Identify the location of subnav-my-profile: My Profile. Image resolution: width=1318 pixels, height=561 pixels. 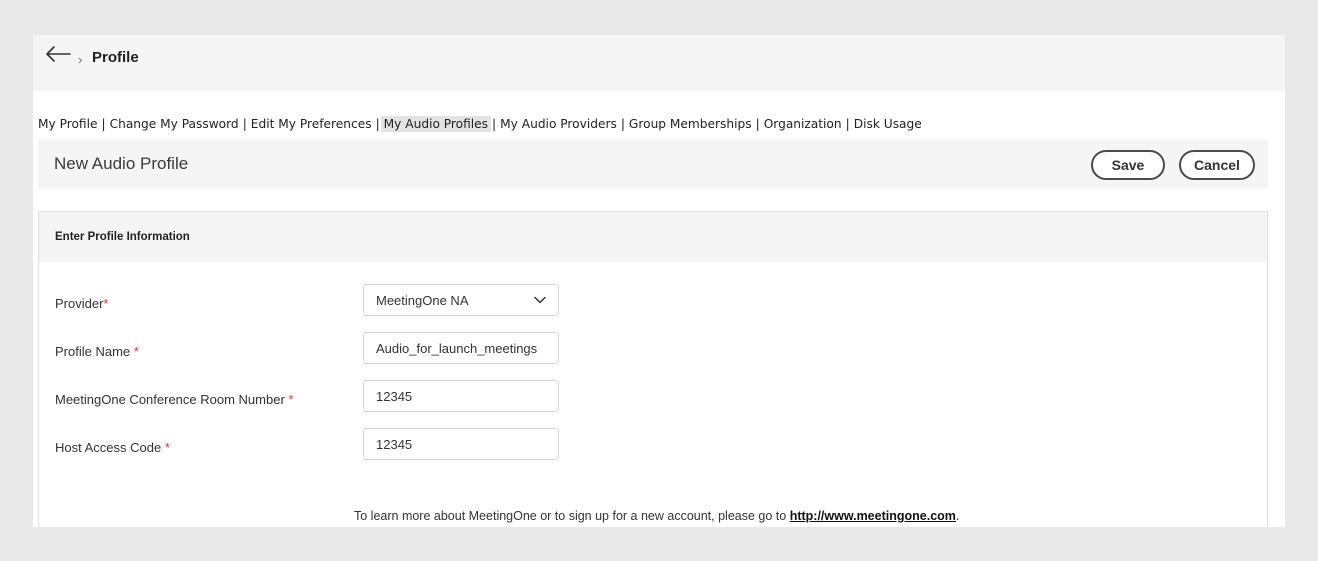
(69, 124).